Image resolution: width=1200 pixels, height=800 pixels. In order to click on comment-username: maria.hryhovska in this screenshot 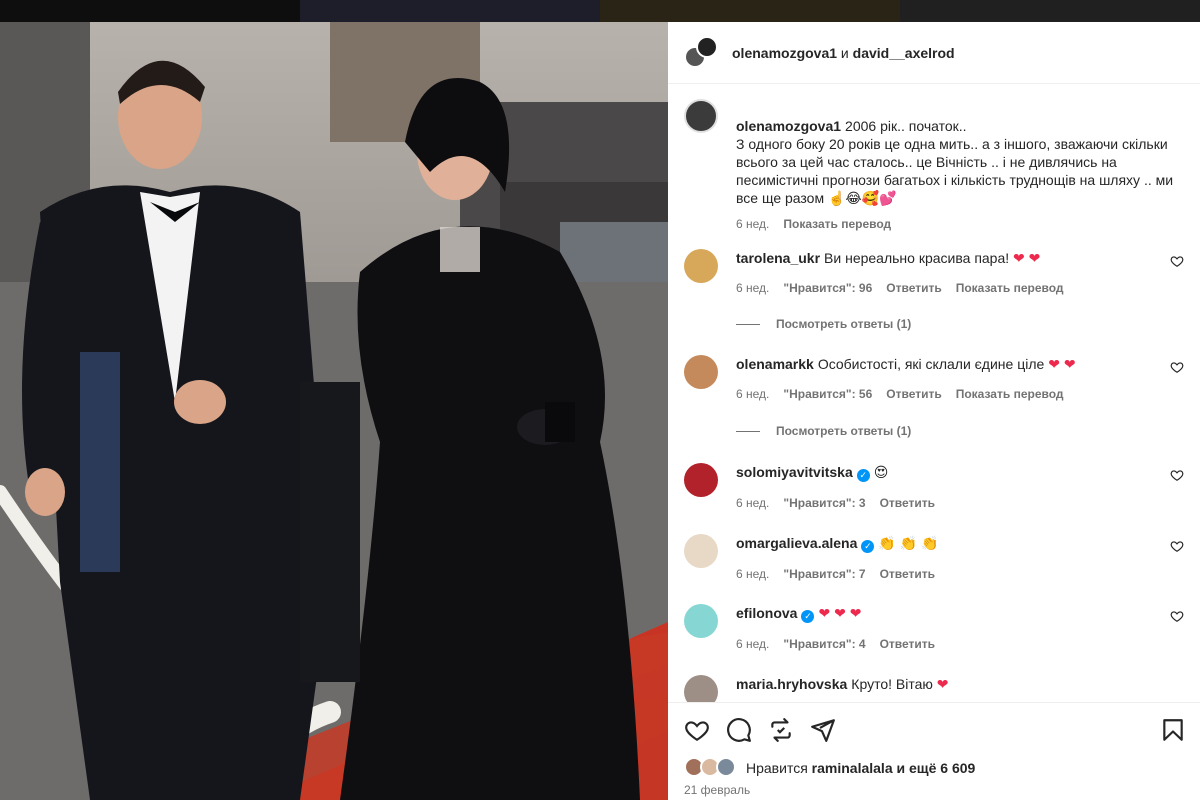, I will do `click(791, 684)`.